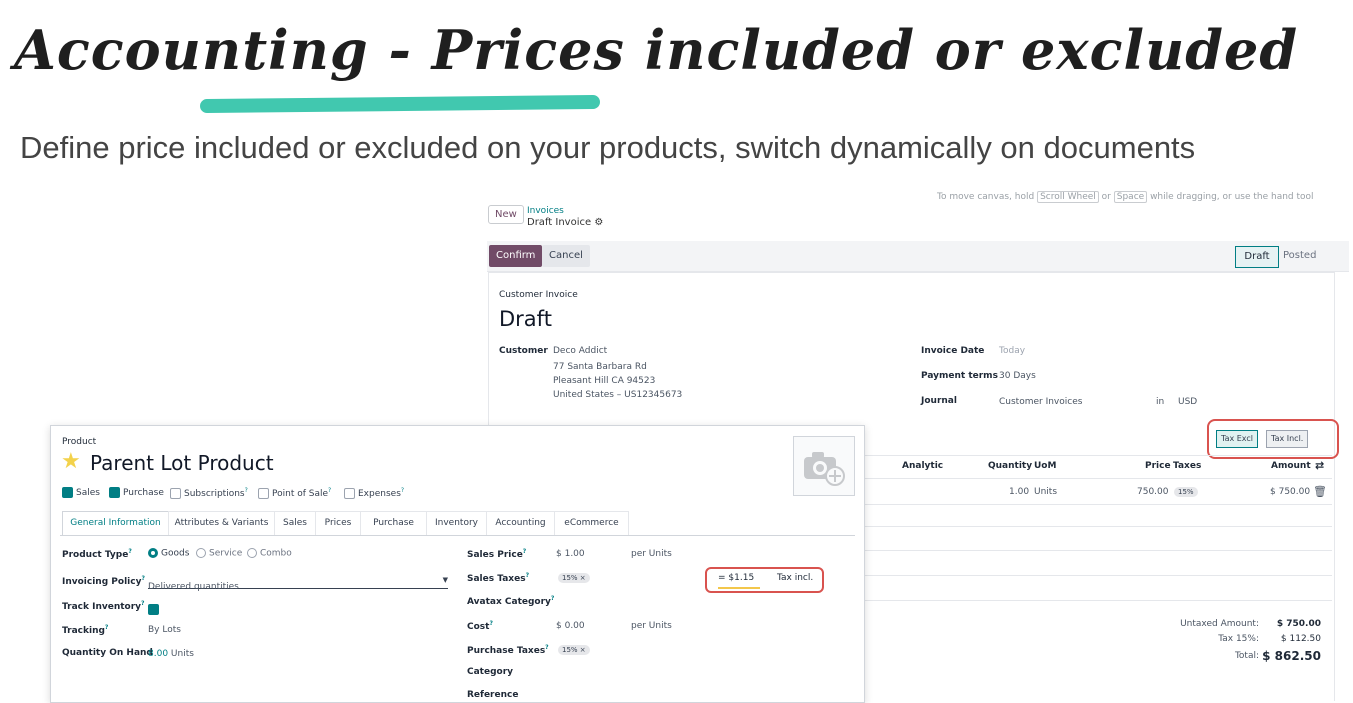  Describe the element at coordinates (1017, 376) in the screenshot. I see `payment-terms-field: 30 Days` at that location.